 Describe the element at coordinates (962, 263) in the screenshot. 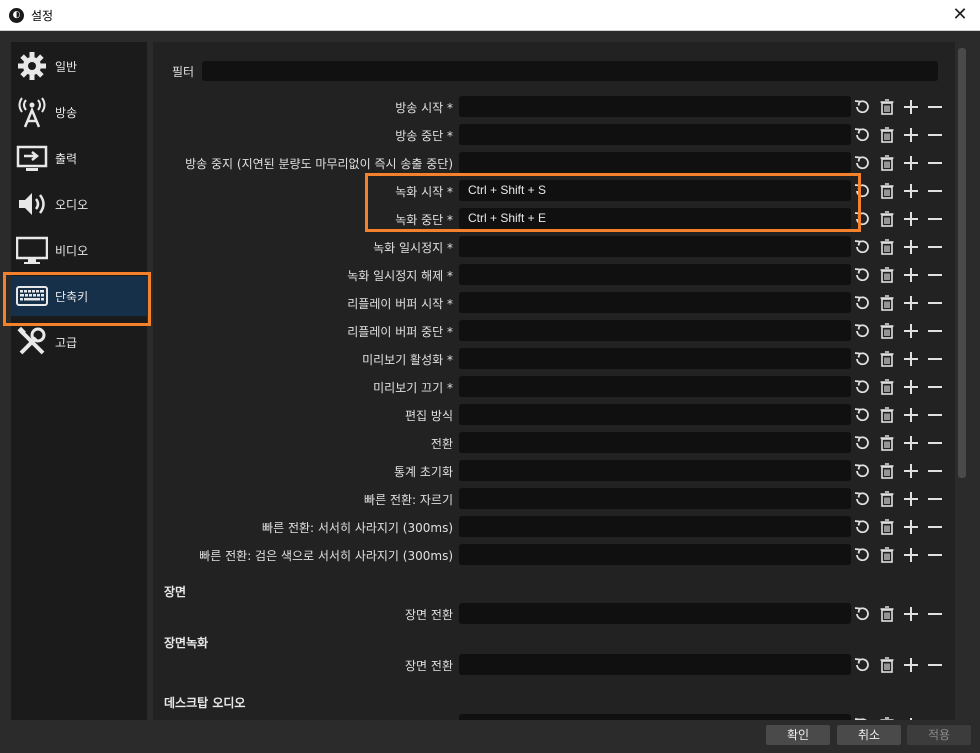

I see `scrollbar-thumb` at that location.